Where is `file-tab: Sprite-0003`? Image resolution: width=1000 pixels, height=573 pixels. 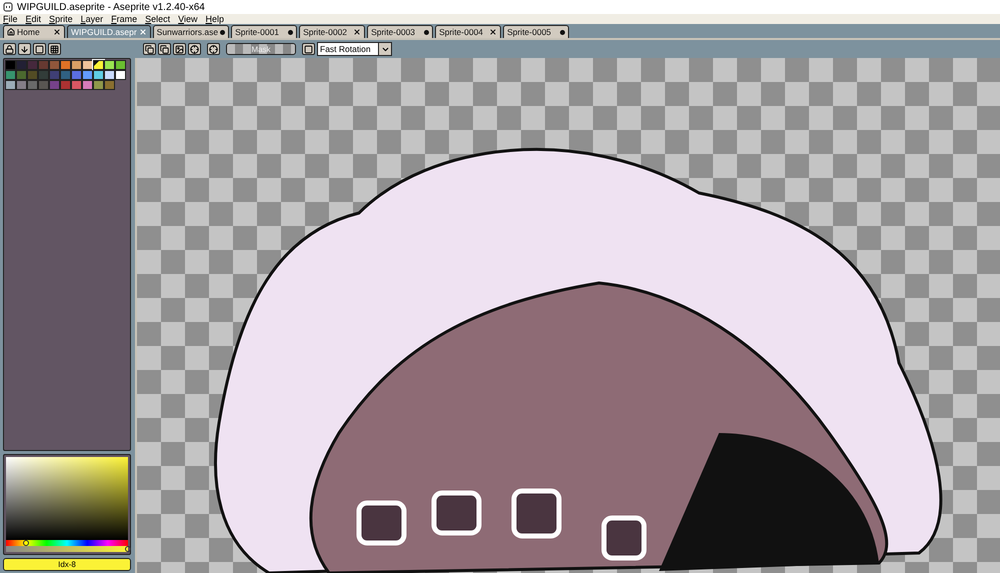 file-tab: Sprite-0003 is located at coordinates (400, 31).